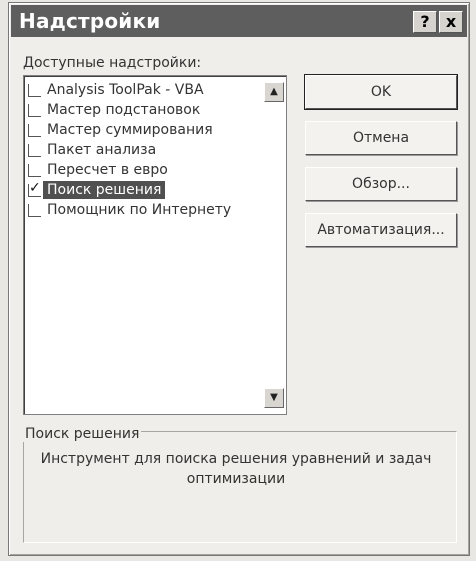  I want to click on addin-item-analysis-toolpak-vba: Analysis ToolPak - VBA, so click(143, 90).